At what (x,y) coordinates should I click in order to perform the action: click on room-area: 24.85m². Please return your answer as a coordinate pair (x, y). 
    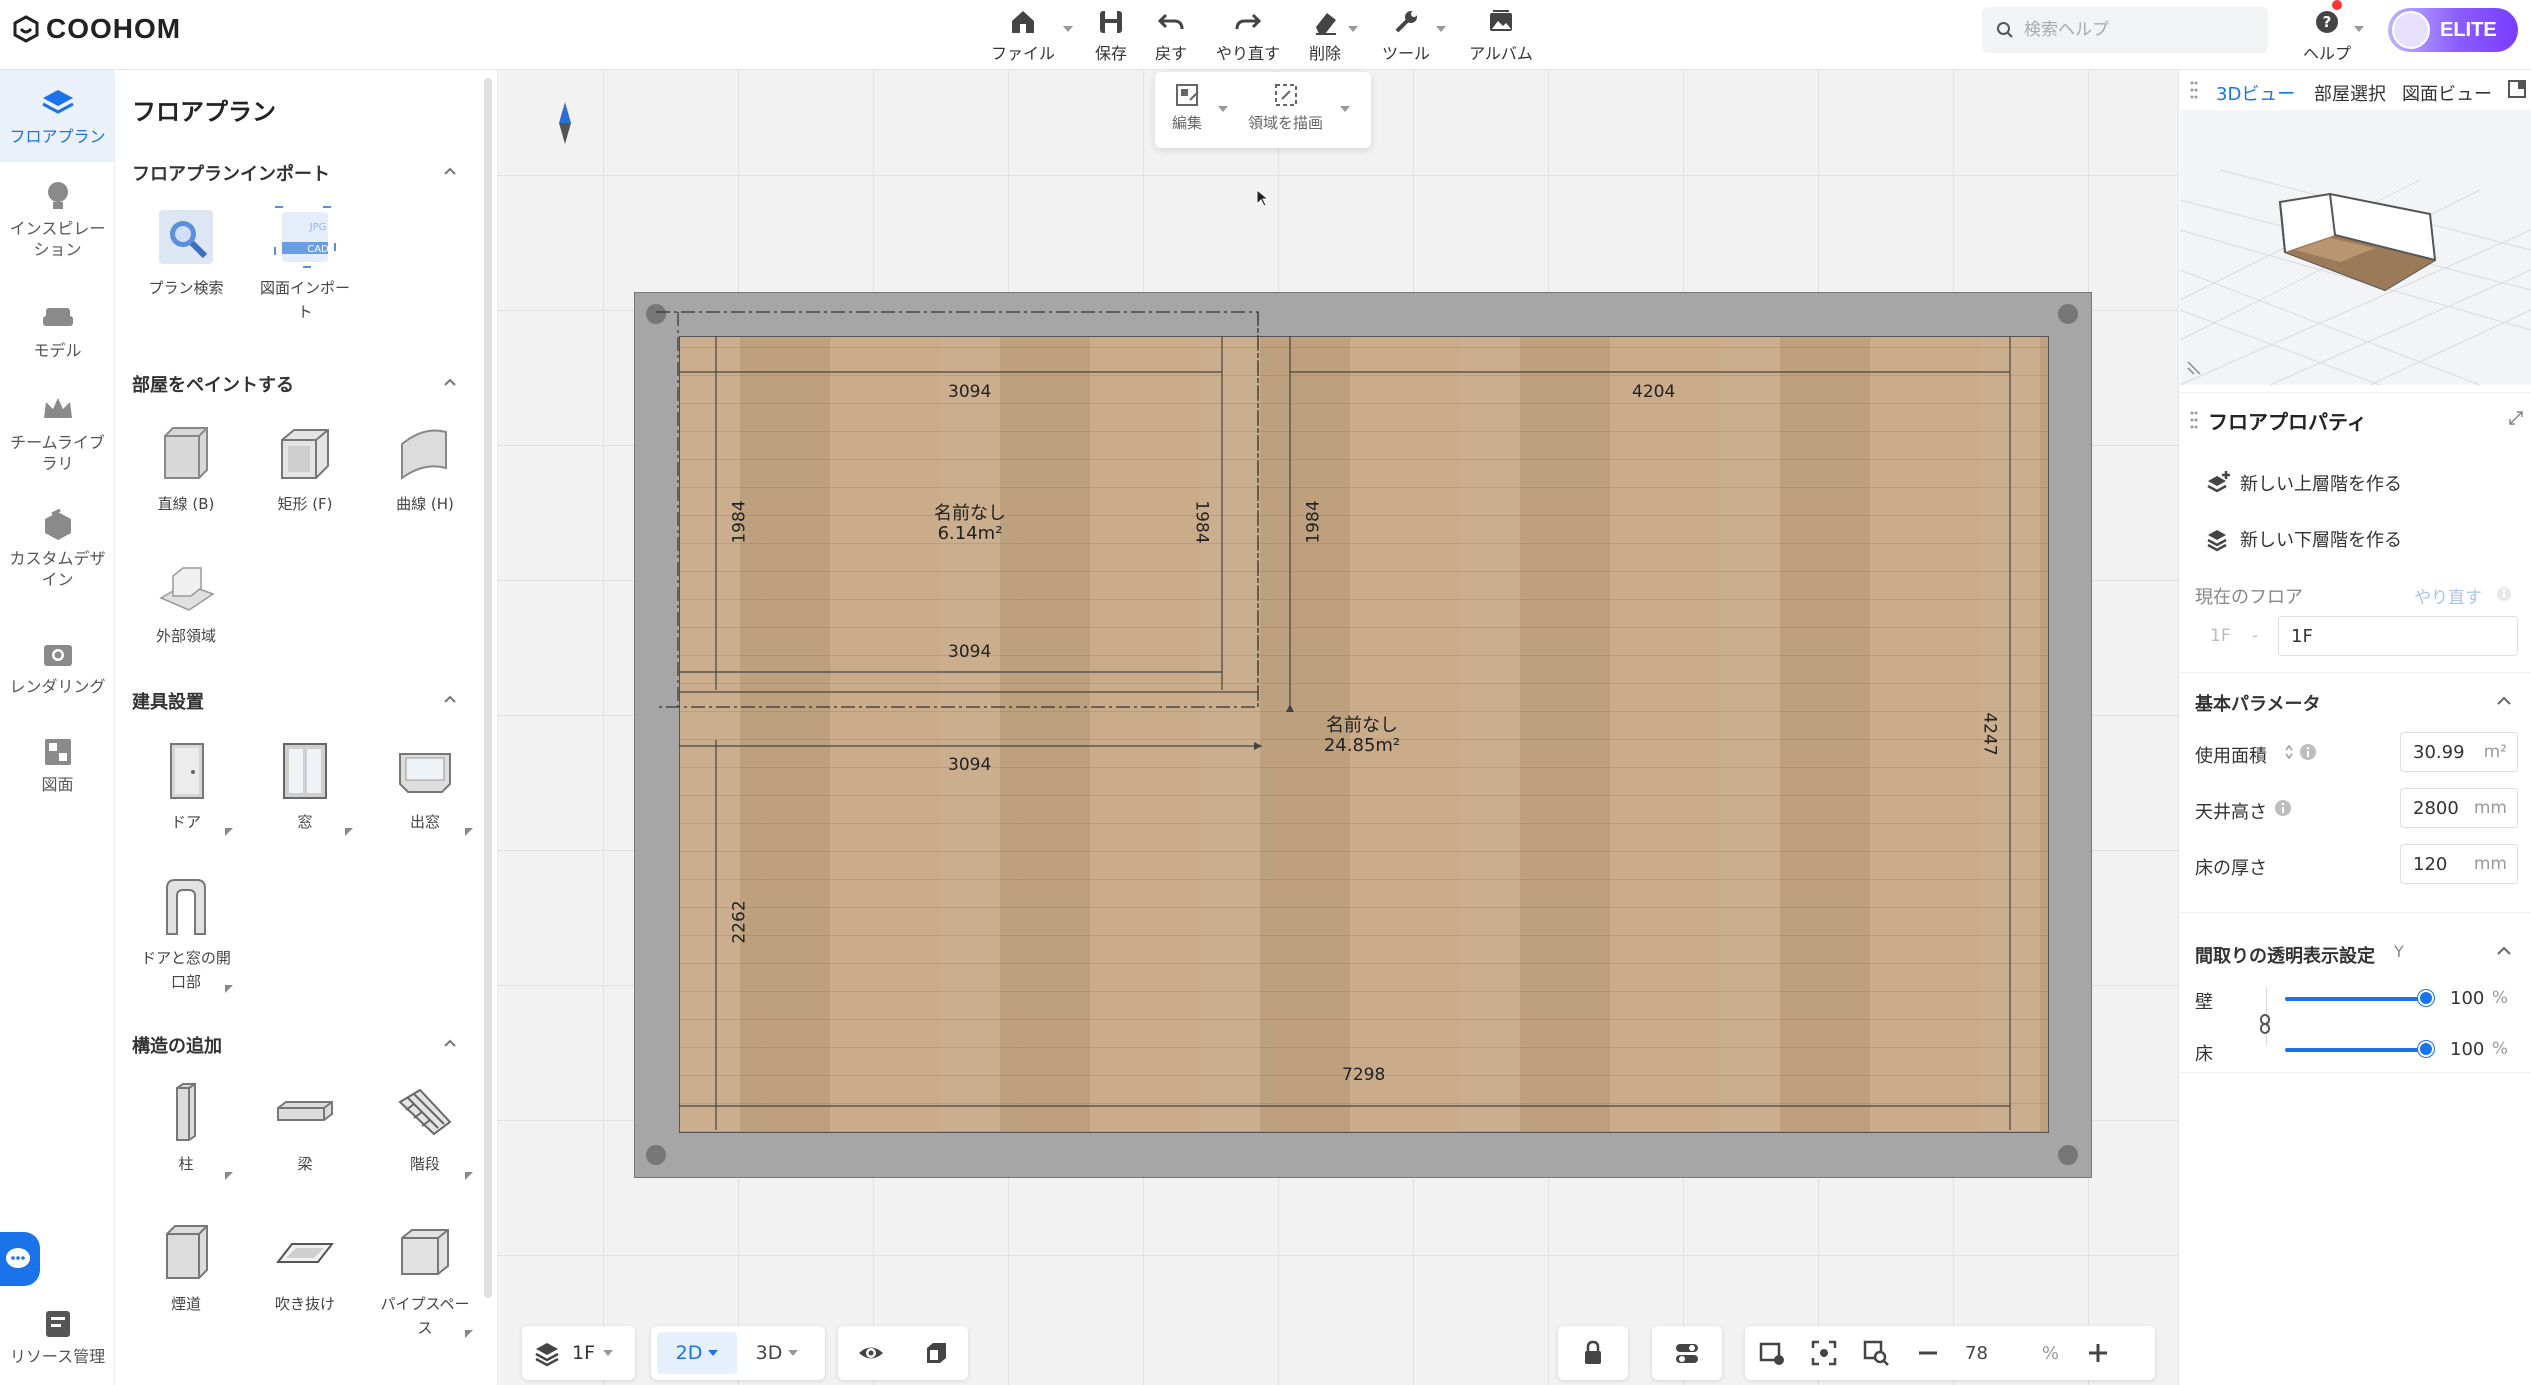
    Looking at the image, I should click on (1362, 745).